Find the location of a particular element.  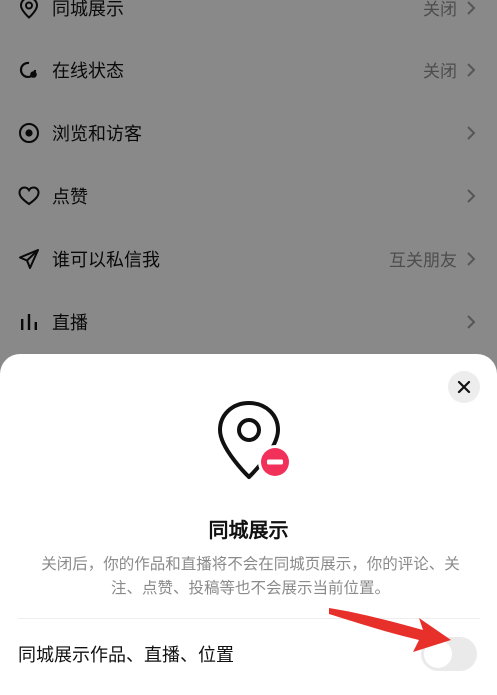

divider is located at coordinates (249, 618).